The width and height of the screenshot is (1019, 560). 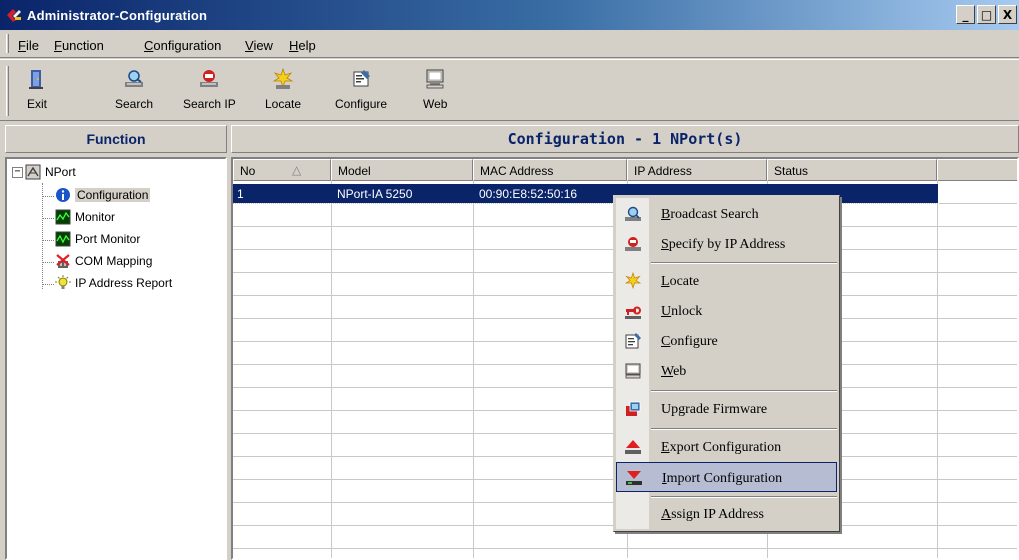 What do you see at coordinates (63, 239) in the screenshot?
I see `port-monitor-graph-icon` at bounding box center [63, 239].